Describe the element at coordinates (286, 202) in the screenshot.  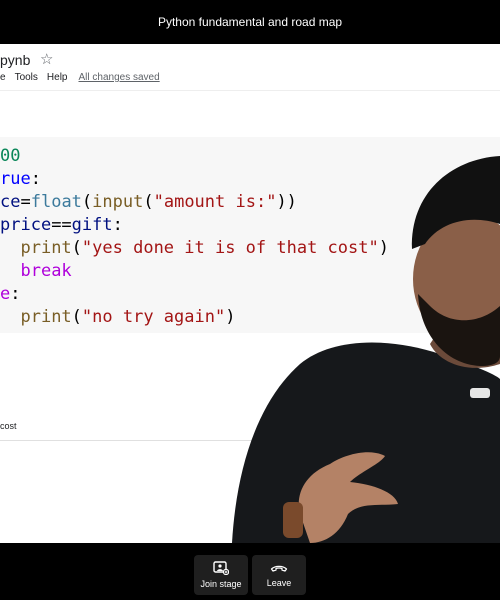
I see `code-token: ))` at that location.